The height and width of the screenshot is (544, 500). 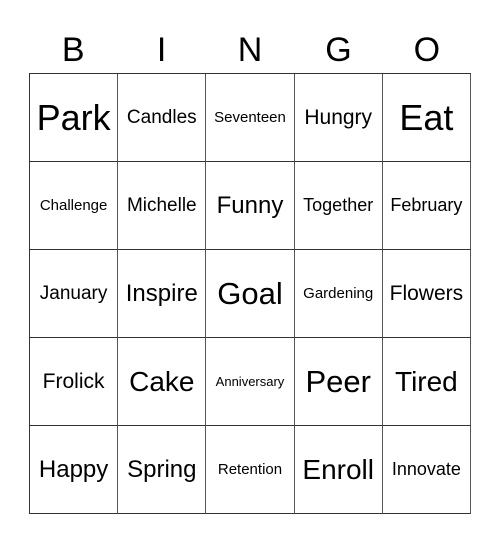 I want to click on bingo-cell: January, so click(x=74, y=294).